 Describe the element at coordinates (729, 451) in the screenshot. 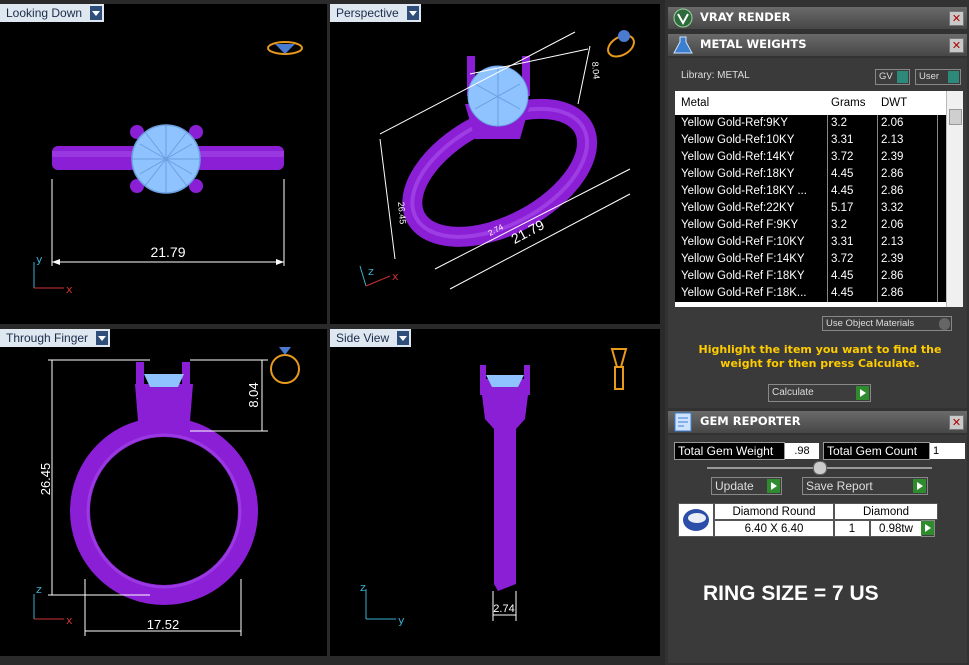

I see `total-gem-weight-label: Total Gem Weight` at that location.